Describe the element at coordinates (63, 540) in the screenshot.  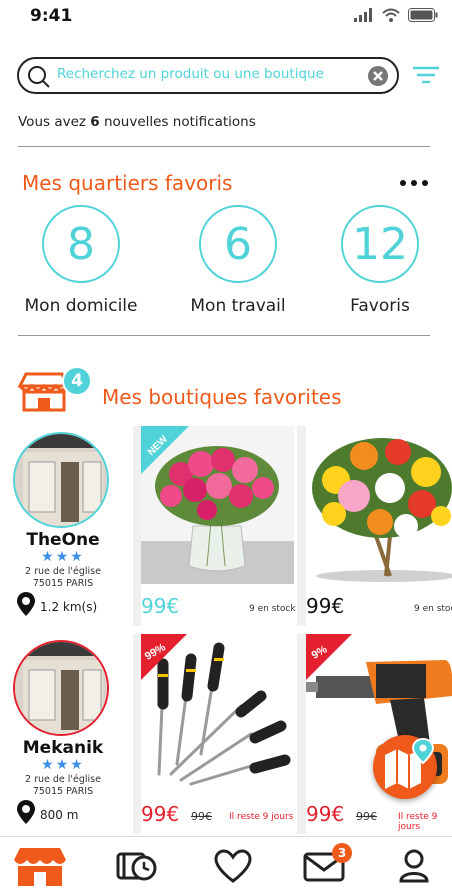
I see `shop-name: TheOne` at that location.